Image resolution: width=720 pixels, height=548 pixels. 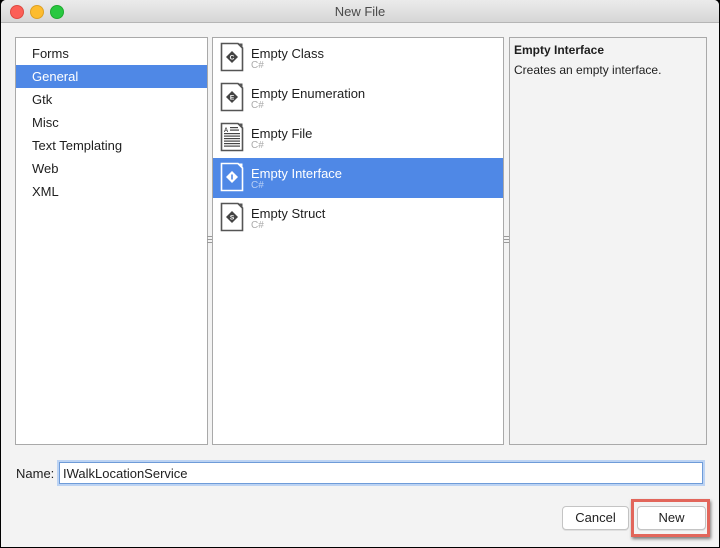 I want to click on template-name: Empty Struct, so click(x=288, y=213).